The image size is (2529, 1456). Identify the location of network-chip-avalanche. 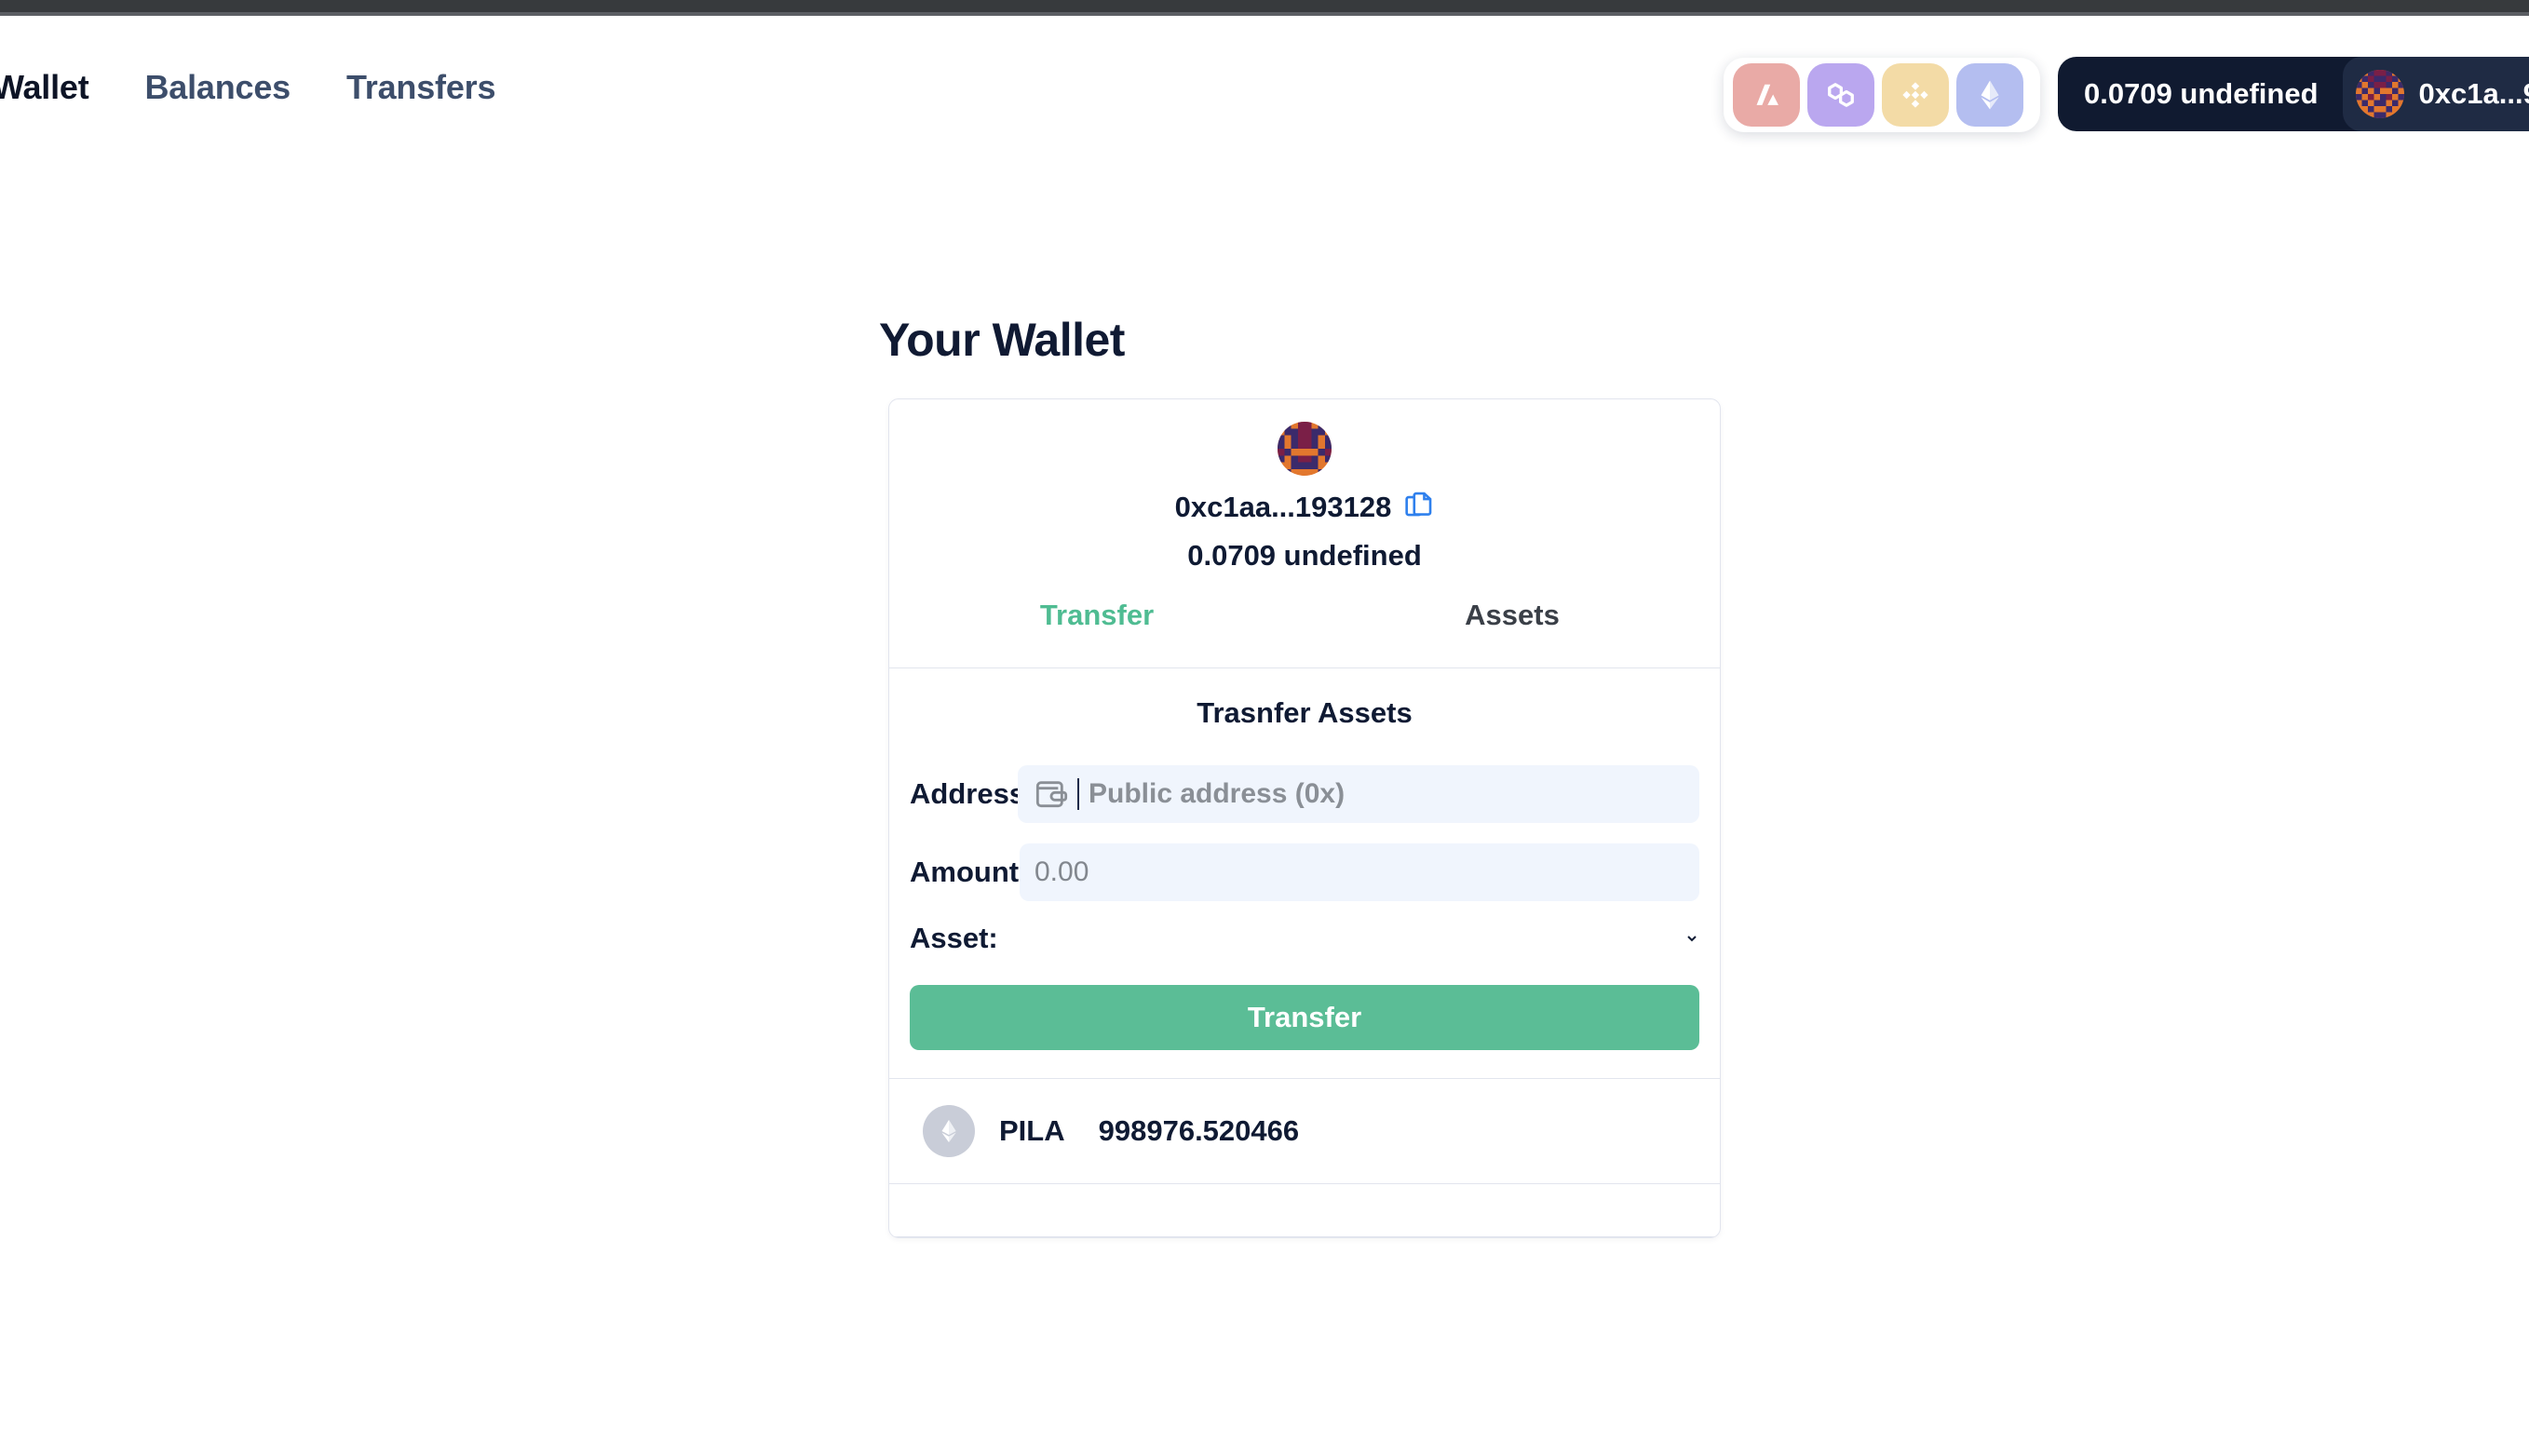
(1767, 95).